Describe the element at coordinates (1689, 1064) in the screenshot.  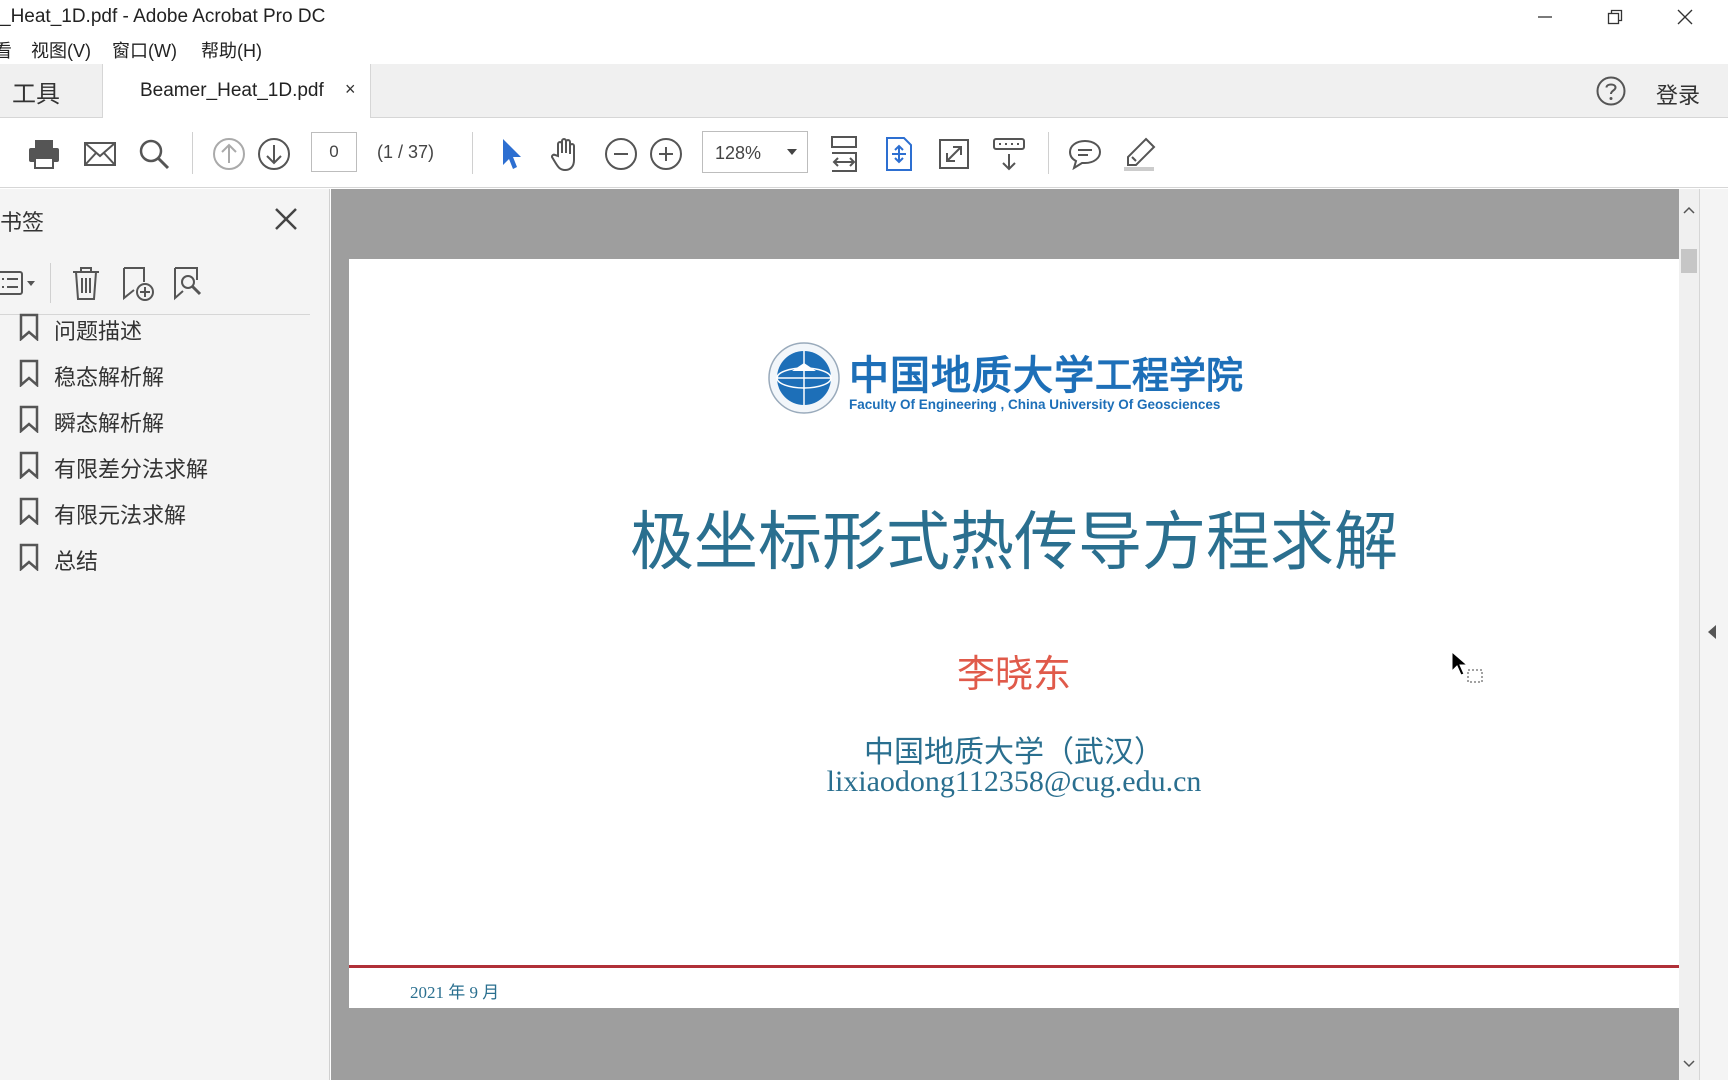
I see `scroll-down-icon` at that location.